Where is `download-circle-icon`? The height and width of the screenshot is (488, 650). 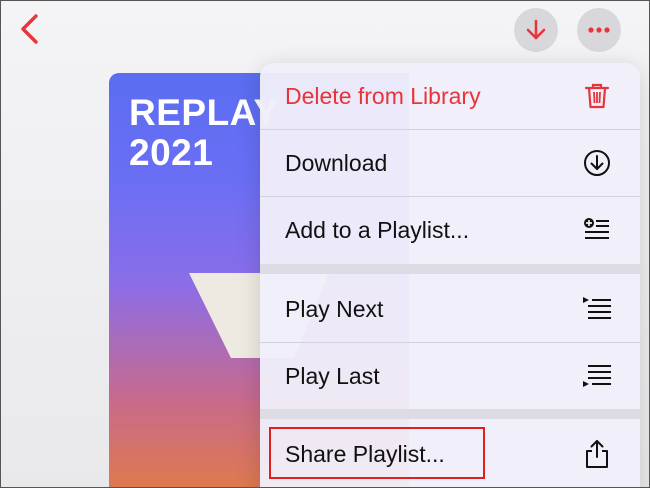
download-circle-icon is located at coordinates (597, 163).